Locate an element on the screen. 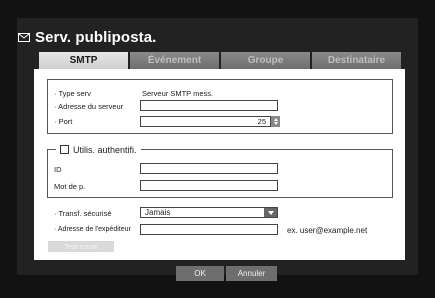 Image resolution: width=435 pixels, height=298 pixels. secure-transfer-value: Jamais is located at coordinates (158, 212).